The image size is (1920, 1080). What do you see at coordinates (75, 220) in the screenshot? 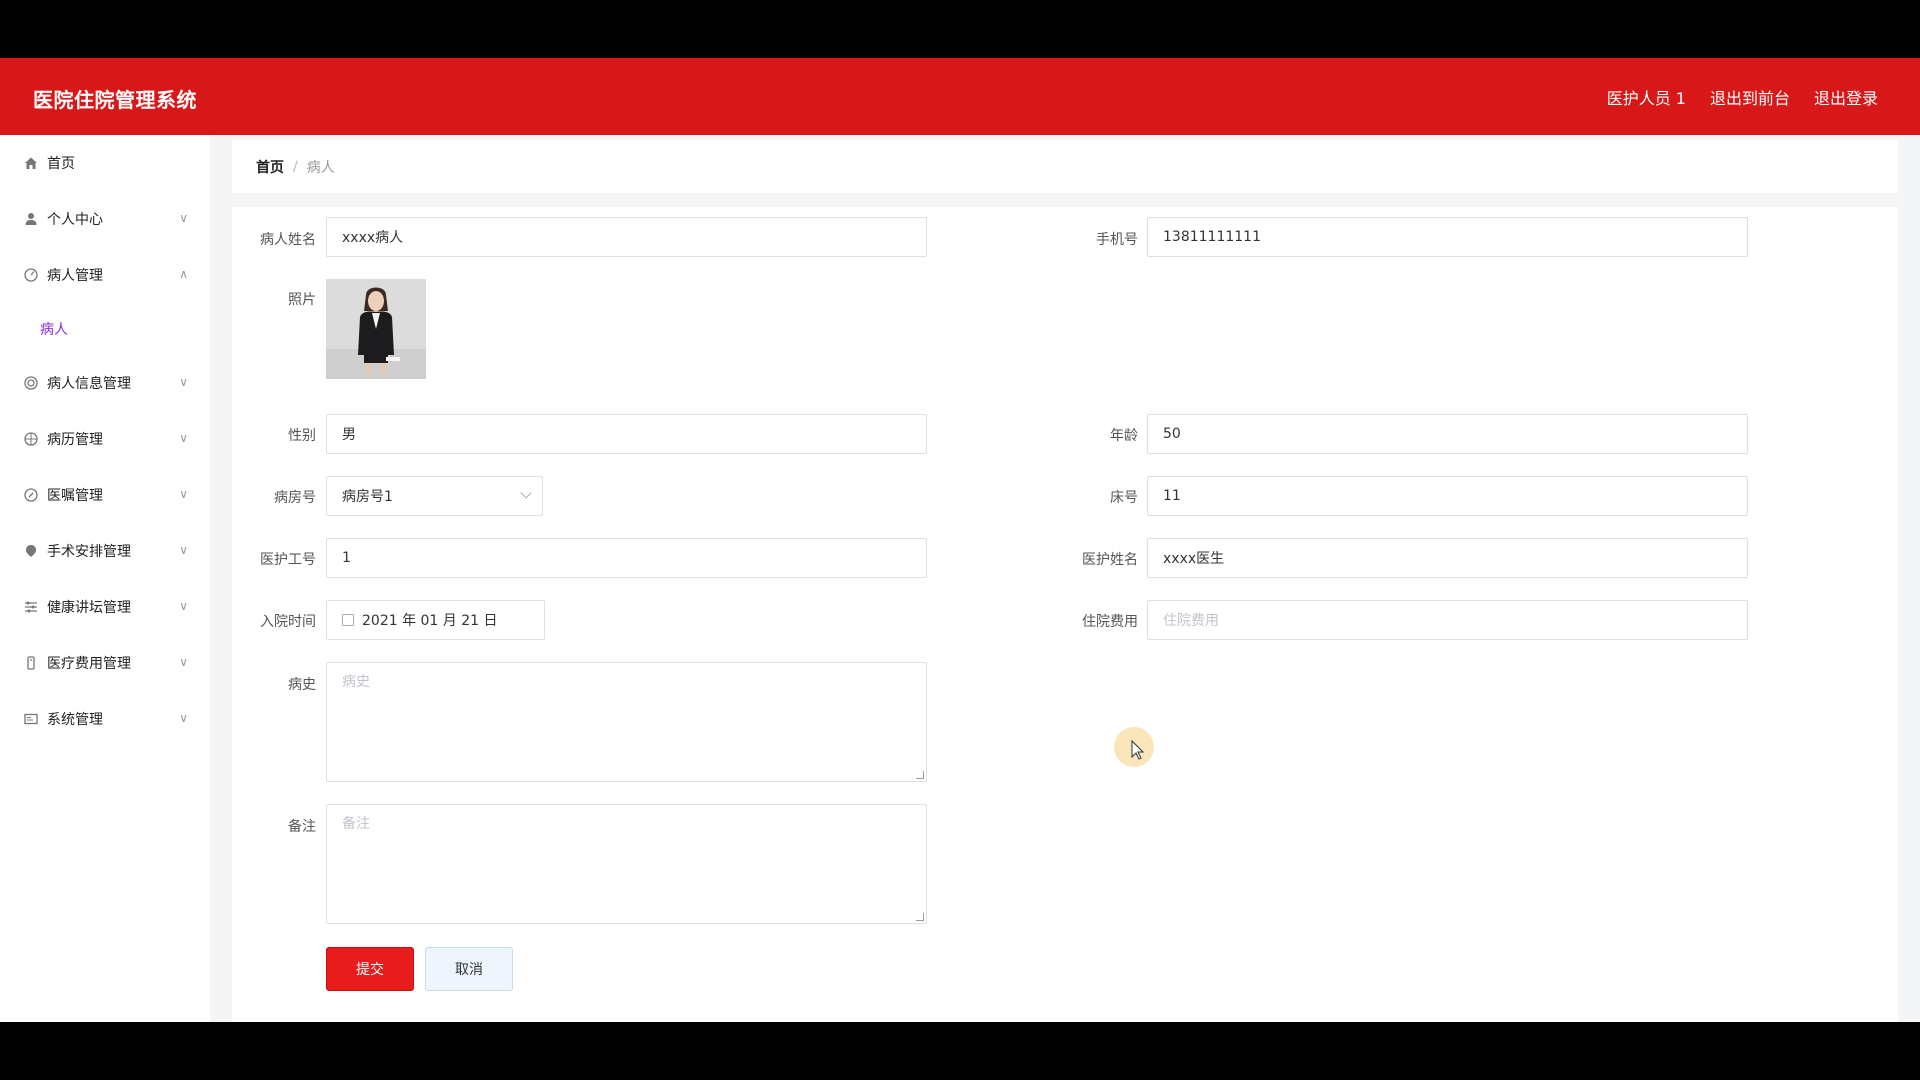
I see `sidebar-item-label: 个人中心` at bounding box center [75, 220].